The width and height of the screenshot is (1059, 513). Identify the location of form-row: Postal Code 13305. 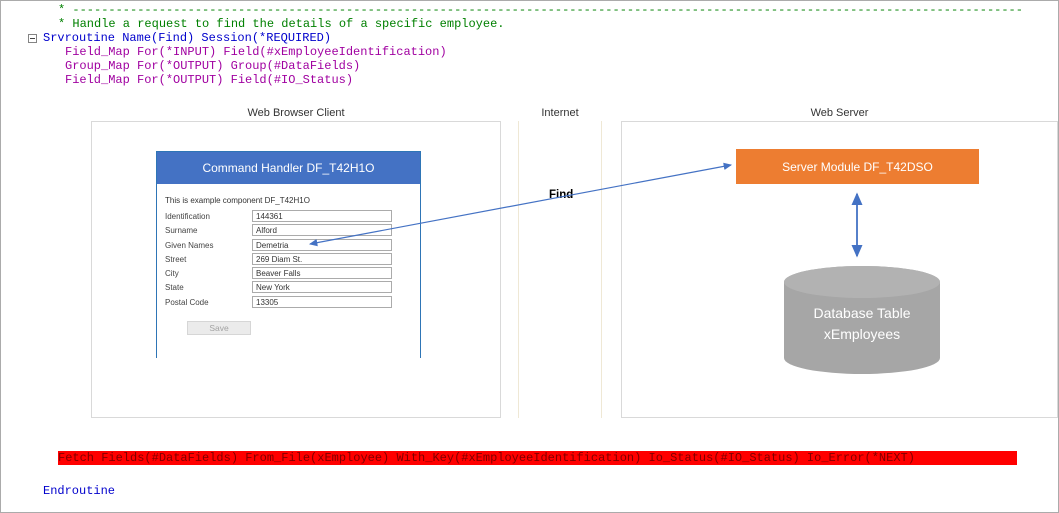
(290, 302).